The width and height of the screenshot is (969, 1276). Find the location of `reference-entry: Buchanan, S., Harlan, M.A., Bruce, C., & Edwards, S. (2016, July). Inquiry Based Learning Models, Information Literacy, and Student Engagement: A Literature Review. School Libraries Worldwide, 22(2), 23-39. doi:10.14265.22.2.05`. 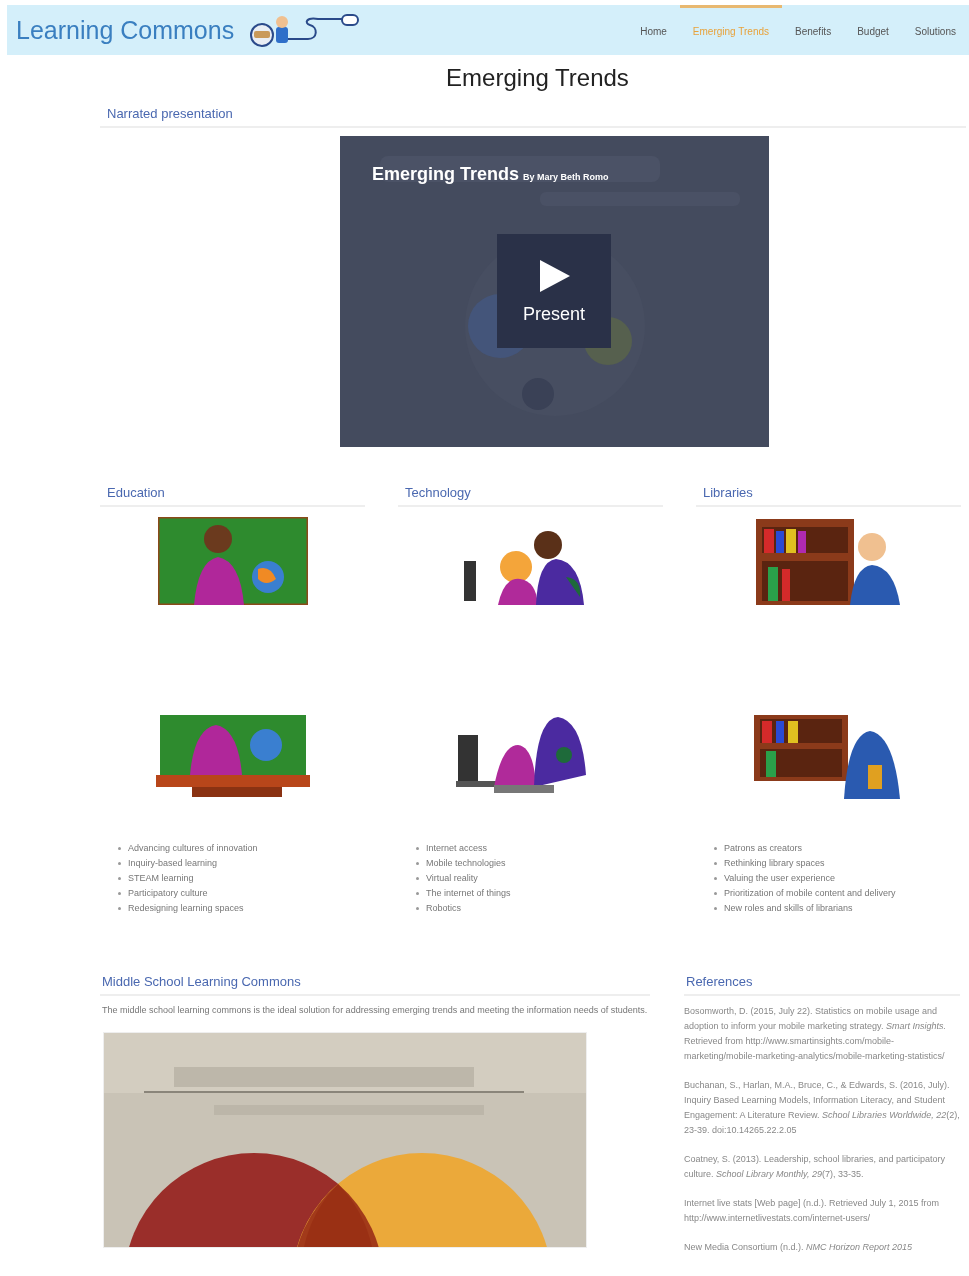

reference-entry: Buchanan, S., Harlan, M.A., Bruce, C., & Edwards, S. (2016, July). Inquiry Based Learning Models, Information Literacy, and Student Engagement: A Literature Review. School Libraries Worldwide, 22(2), 23-39. doi:10.14265.22.2.05 is located at coordinates (822, 1108).